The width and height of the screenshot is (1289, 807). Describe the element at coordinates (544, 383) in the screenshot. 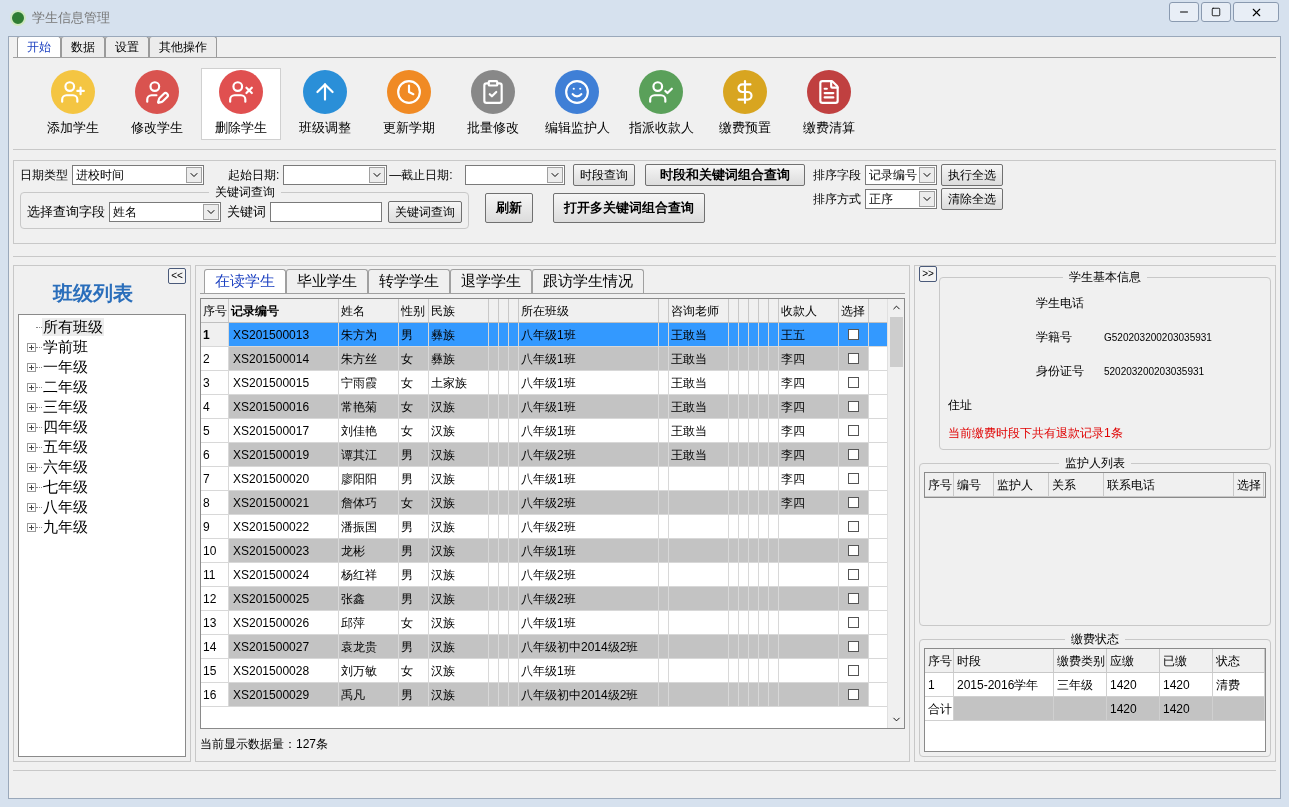

I see `table-row: 3 XS201500015 宁雨霞 女 土家族 八年级1班 王敢当 李四` at that location.